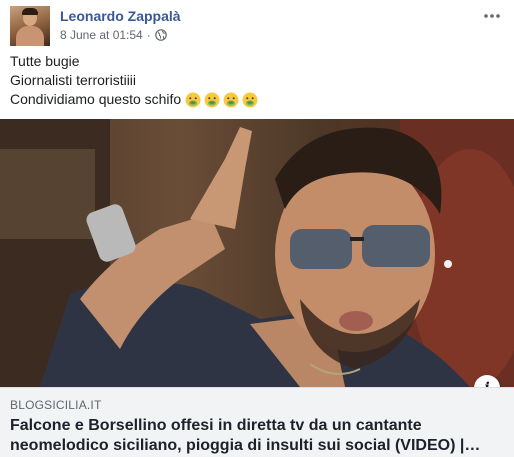 This screenshot has width=514, height=457. I want to click on message-line: Condividiamo questo schifo, so click(257, 99).